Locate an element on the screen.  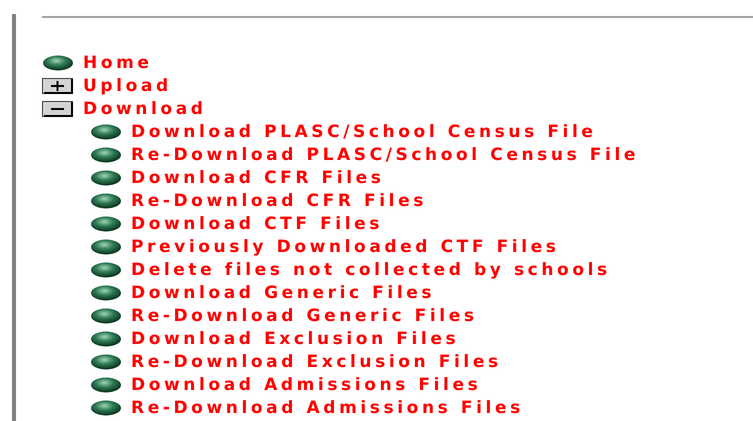
menu-link: Re-Download Generic Files is located at coordinates (304, 316).